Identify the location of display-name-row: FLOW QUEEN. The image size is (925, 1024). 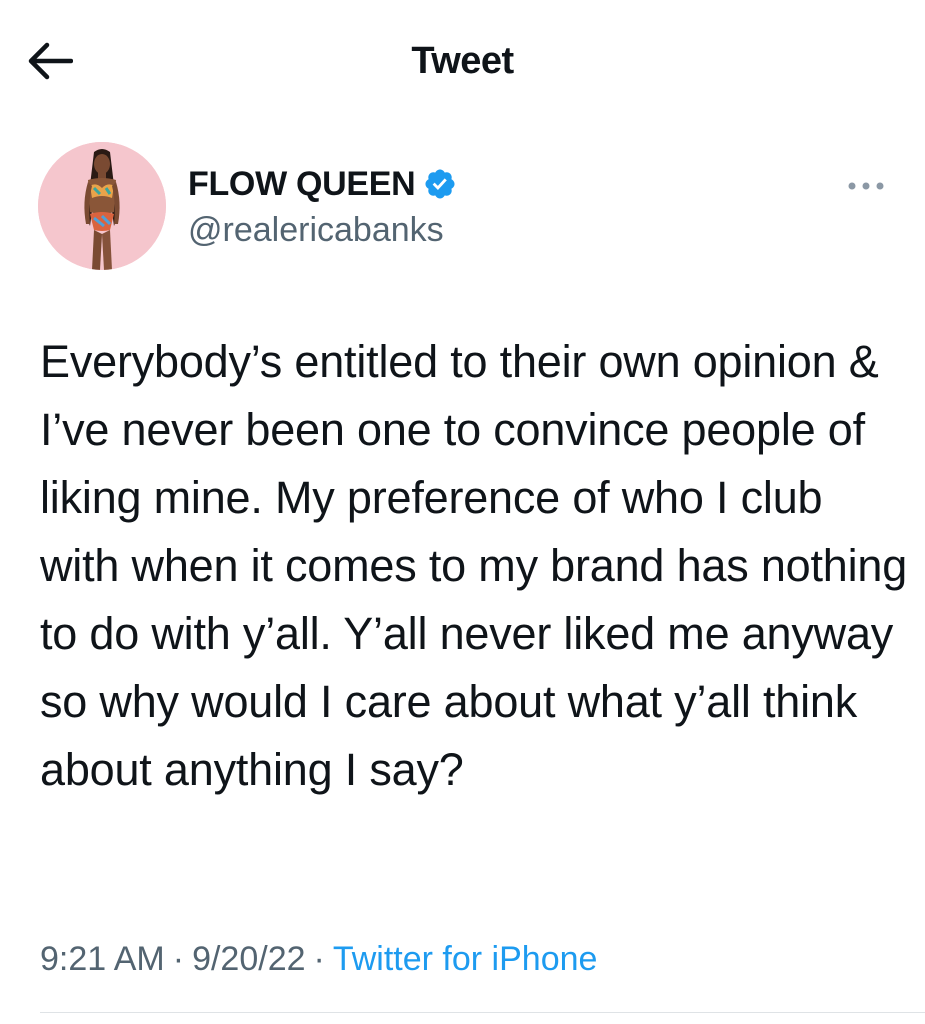
(322, 184).